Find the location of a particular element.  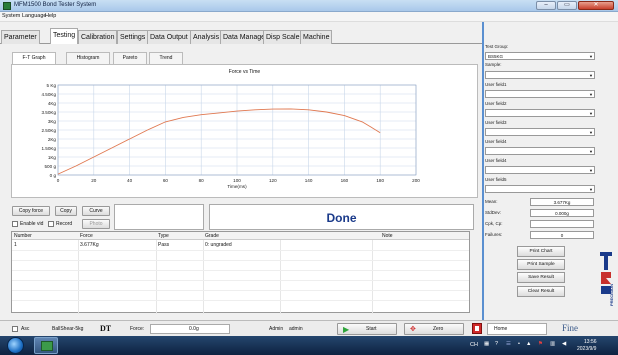

table-row-grade: 0: ungraded is located at coordinates (218, 245).